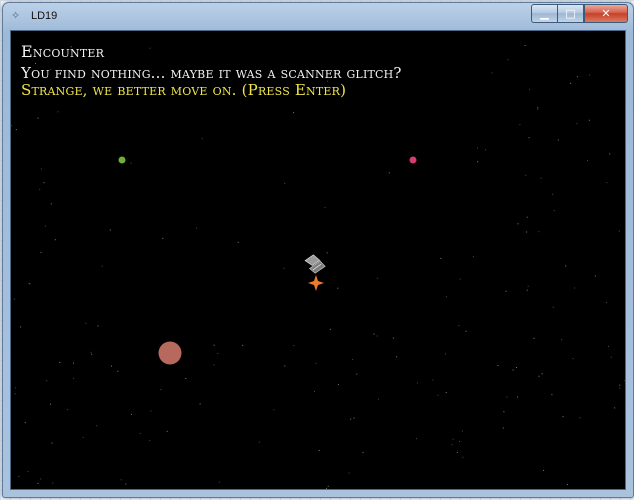 The image size is (634, 500). I want to click on close-icon: ✕, so click(606, 13).